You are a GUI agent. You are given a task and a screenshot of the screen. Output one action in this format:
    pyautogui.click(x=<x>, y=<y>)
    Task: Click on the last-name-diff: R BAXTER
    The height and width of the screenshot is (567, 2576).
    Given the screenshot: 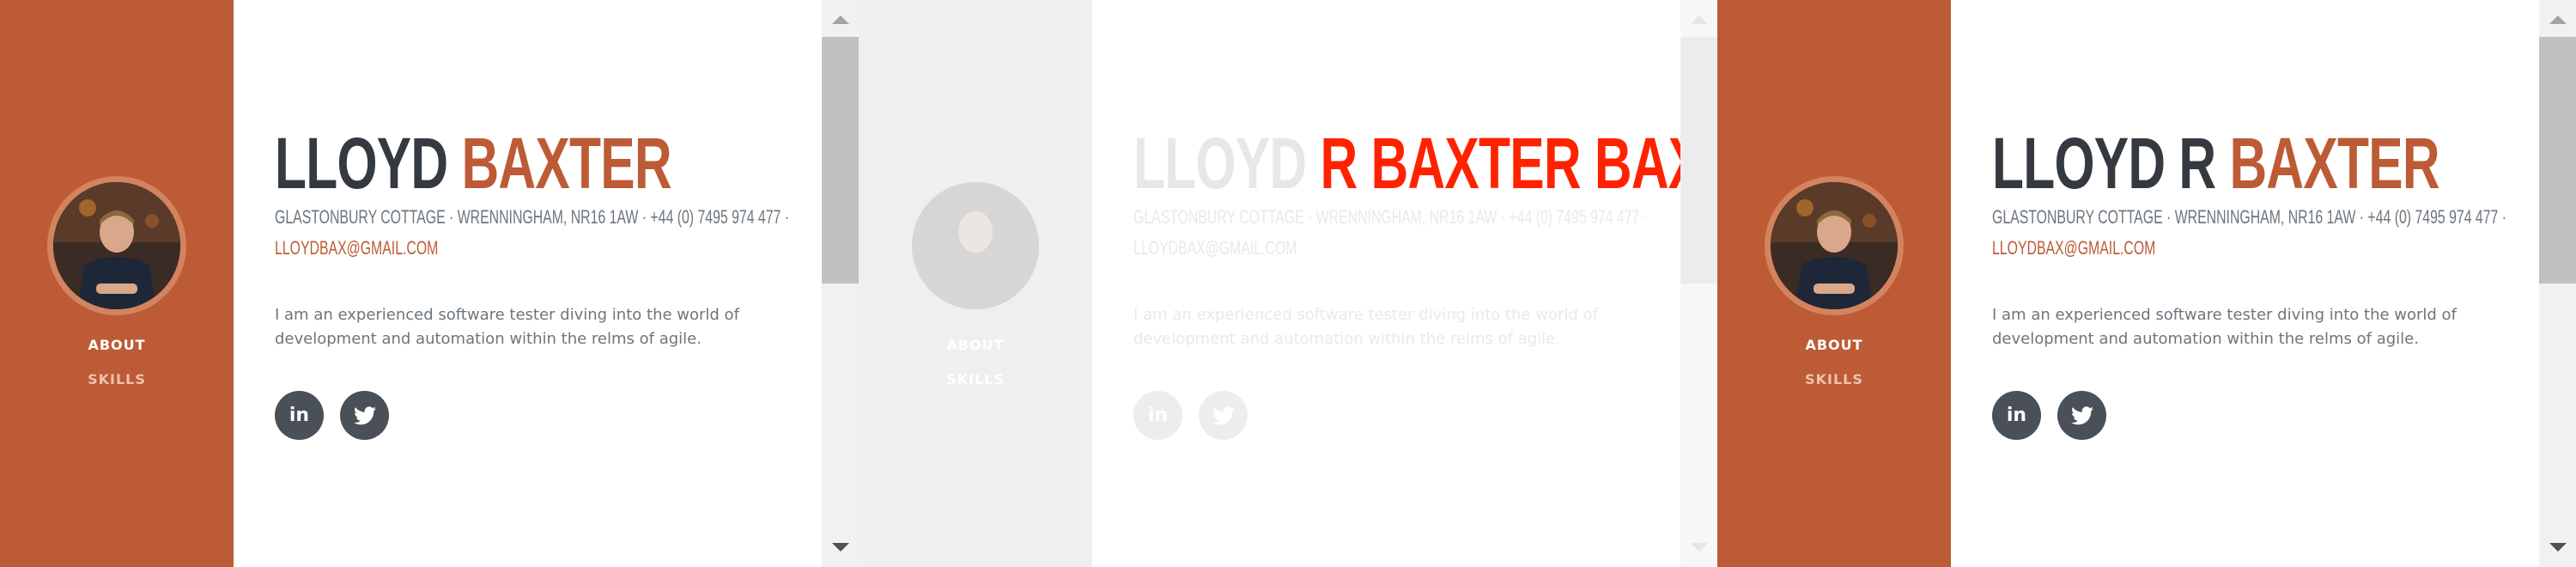 What is the action you would take?
    pyautogui.click(x=1451, y=163)
    